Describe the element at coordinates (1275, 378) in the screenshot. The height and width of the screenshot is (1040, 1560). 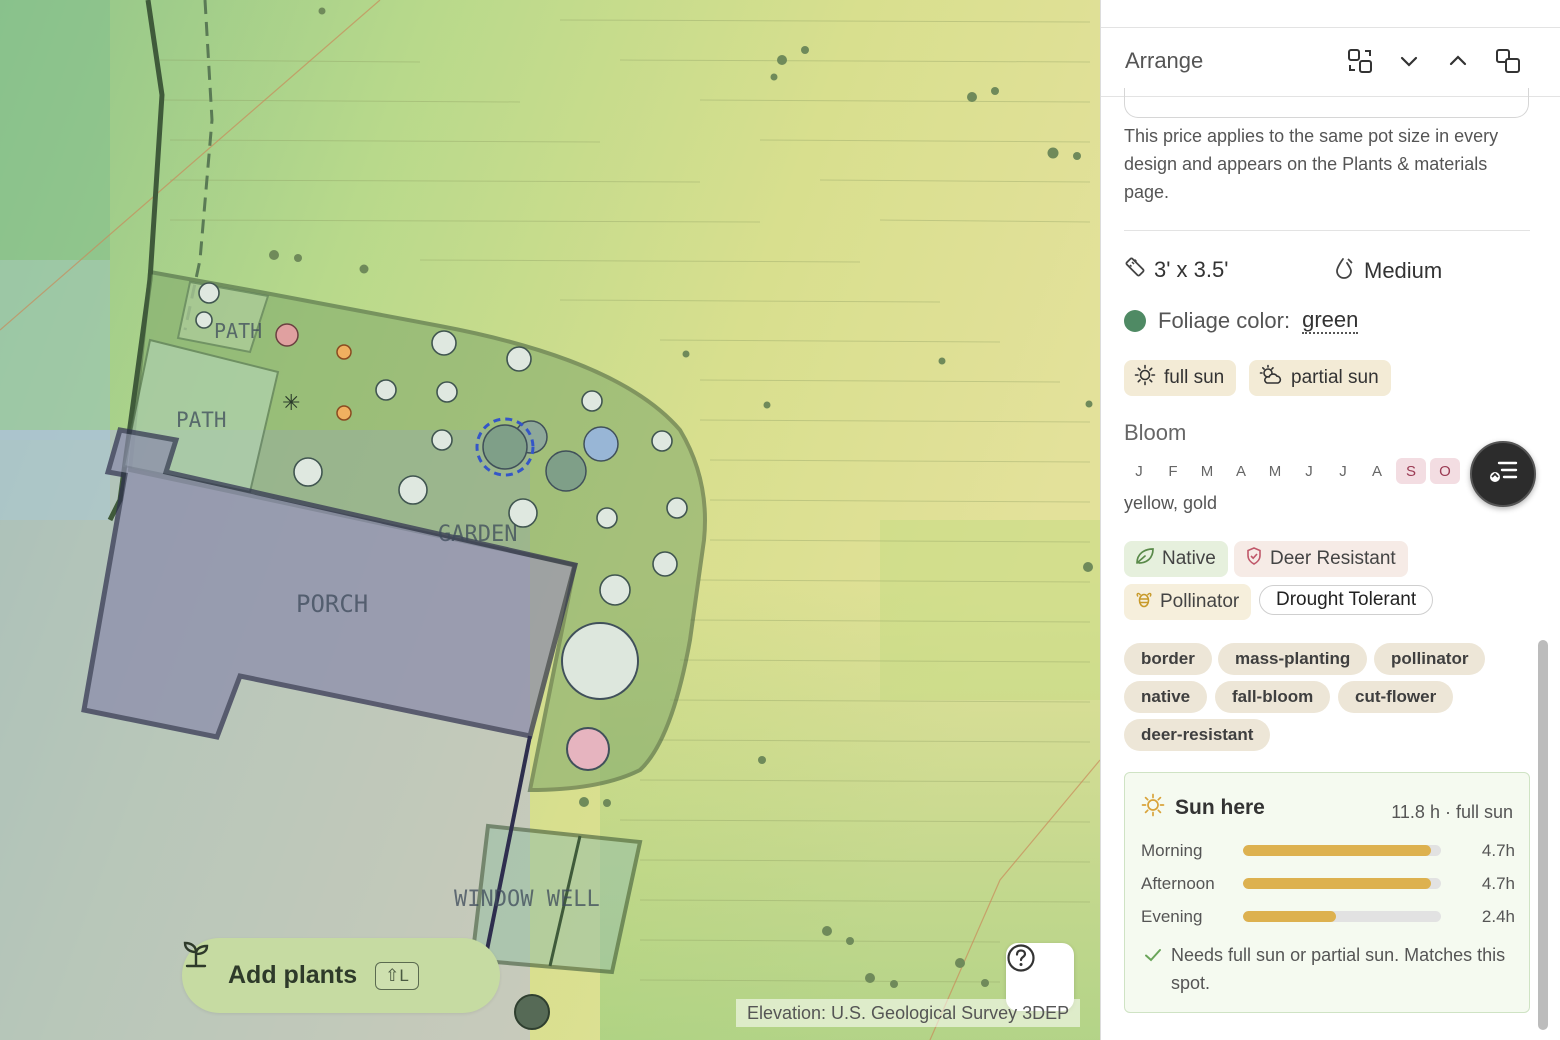
I see `partly-cloudy-icon` at that location.